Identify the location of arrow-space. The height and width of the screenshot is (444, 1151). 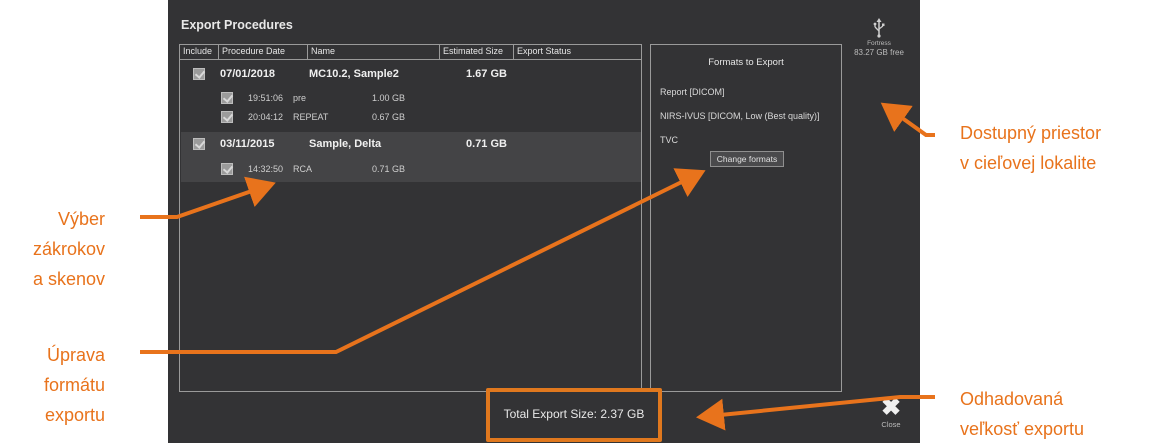
(907, 119).